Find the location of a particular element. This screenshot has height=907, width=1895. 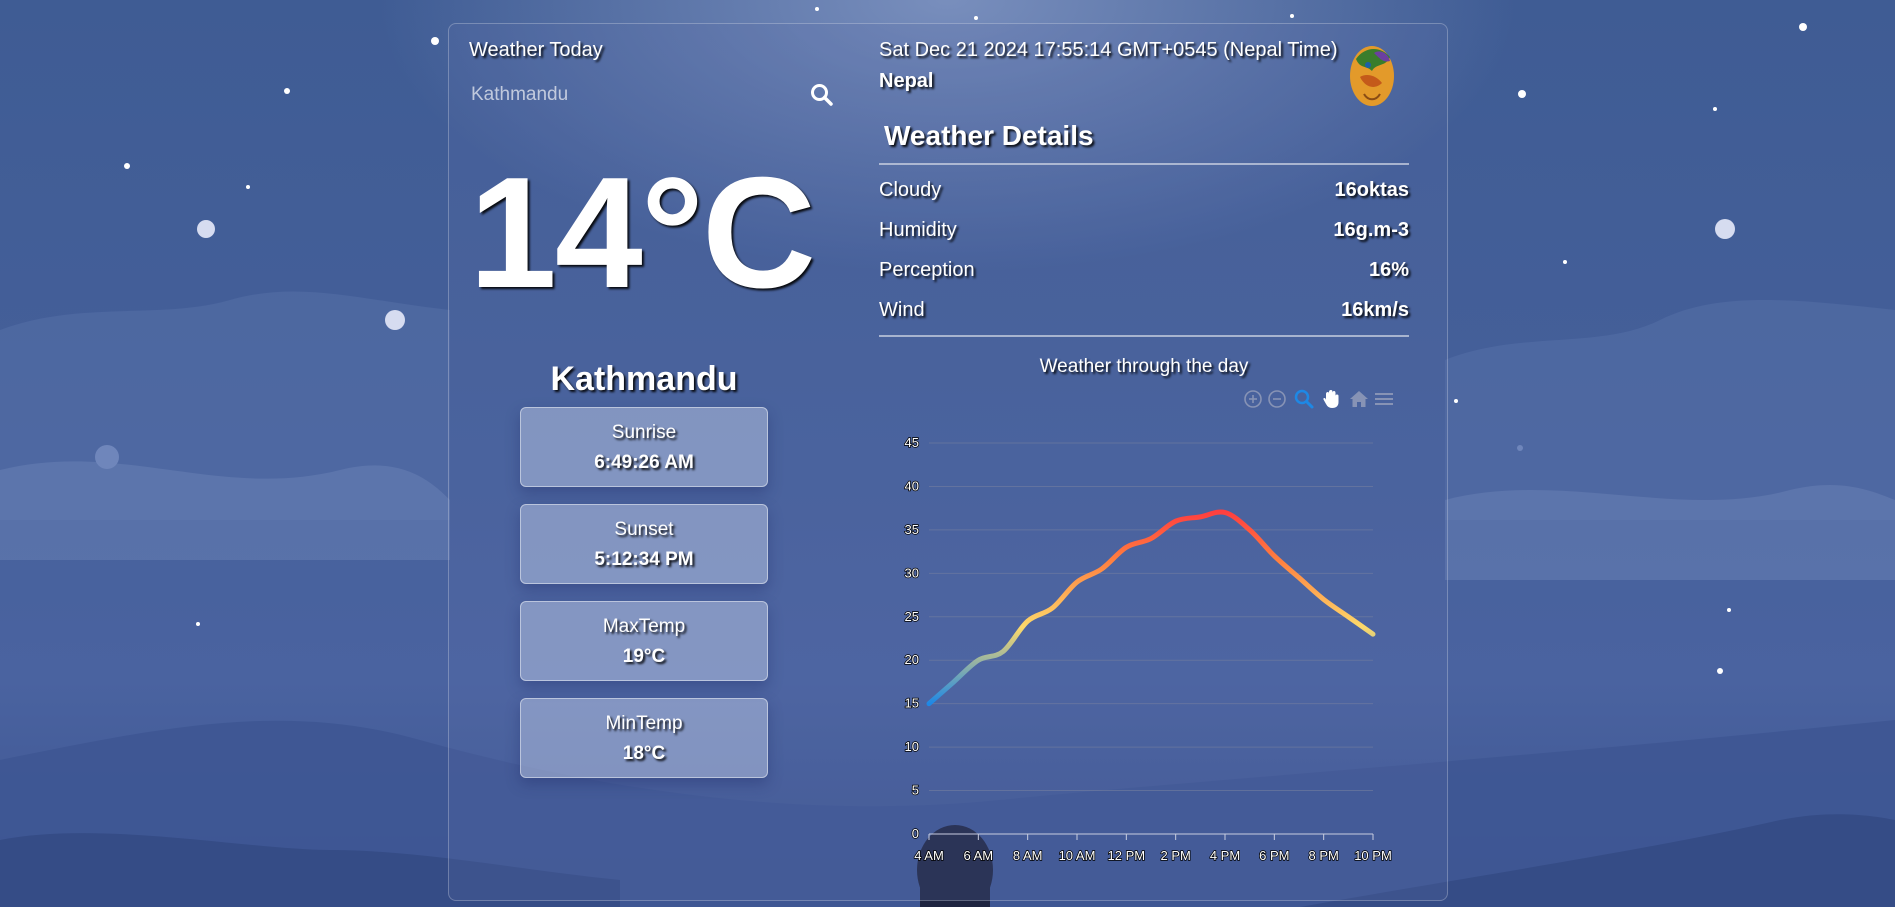

zoom-out-icon is located at coordinates (1277, 399).